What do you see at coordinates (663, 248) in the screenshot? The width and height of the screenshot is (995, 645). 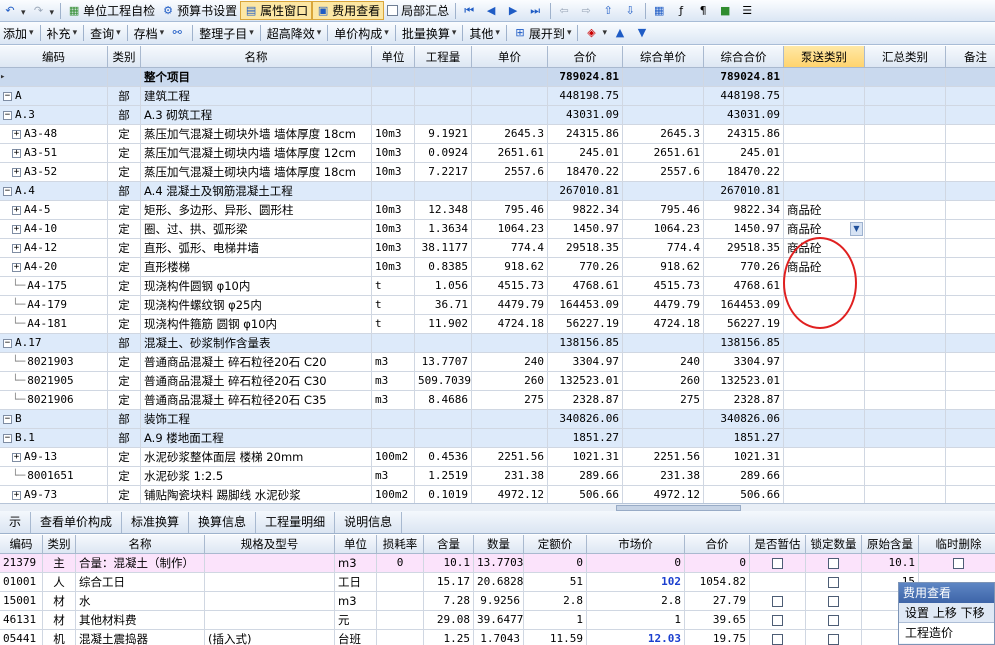 I see `cell-cprice: 774.4` at bounding box center [663, 248].